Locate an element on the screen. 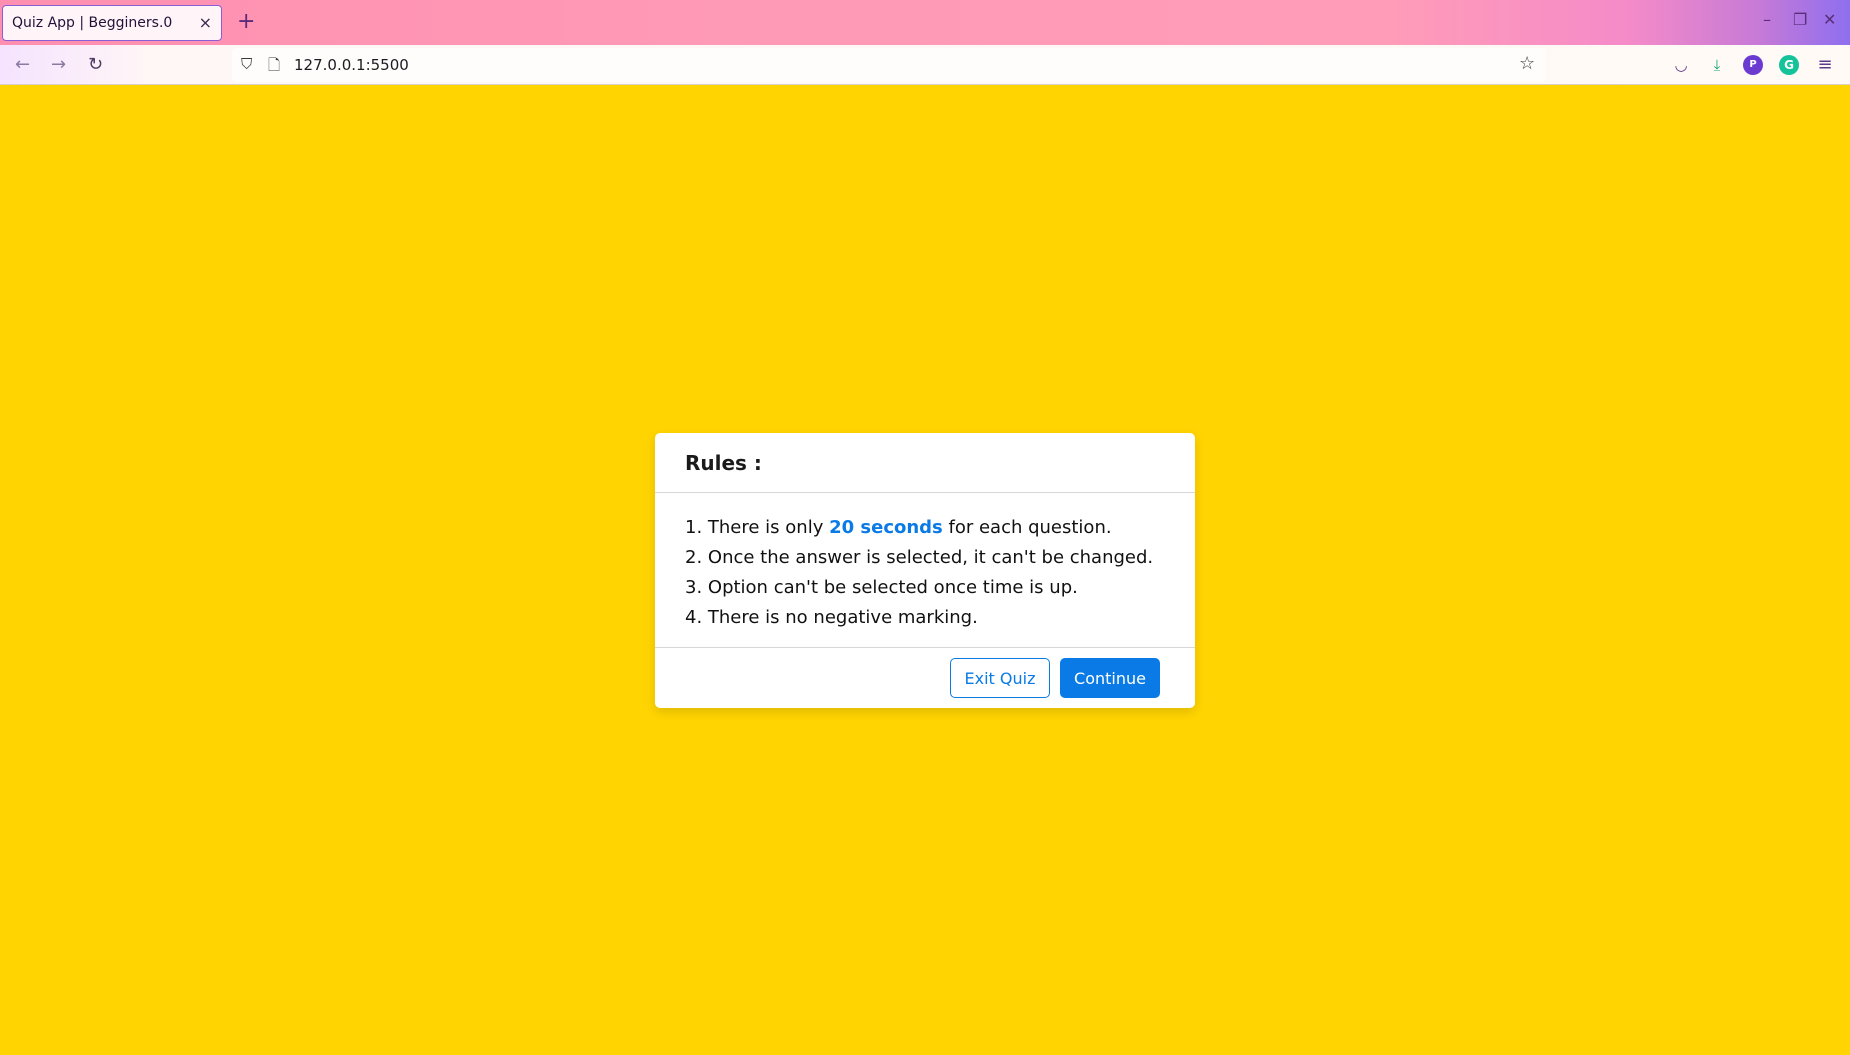 This screenshot has height=1055, width=1850. continue-button: Continue is located at coordinates (1110, 678).